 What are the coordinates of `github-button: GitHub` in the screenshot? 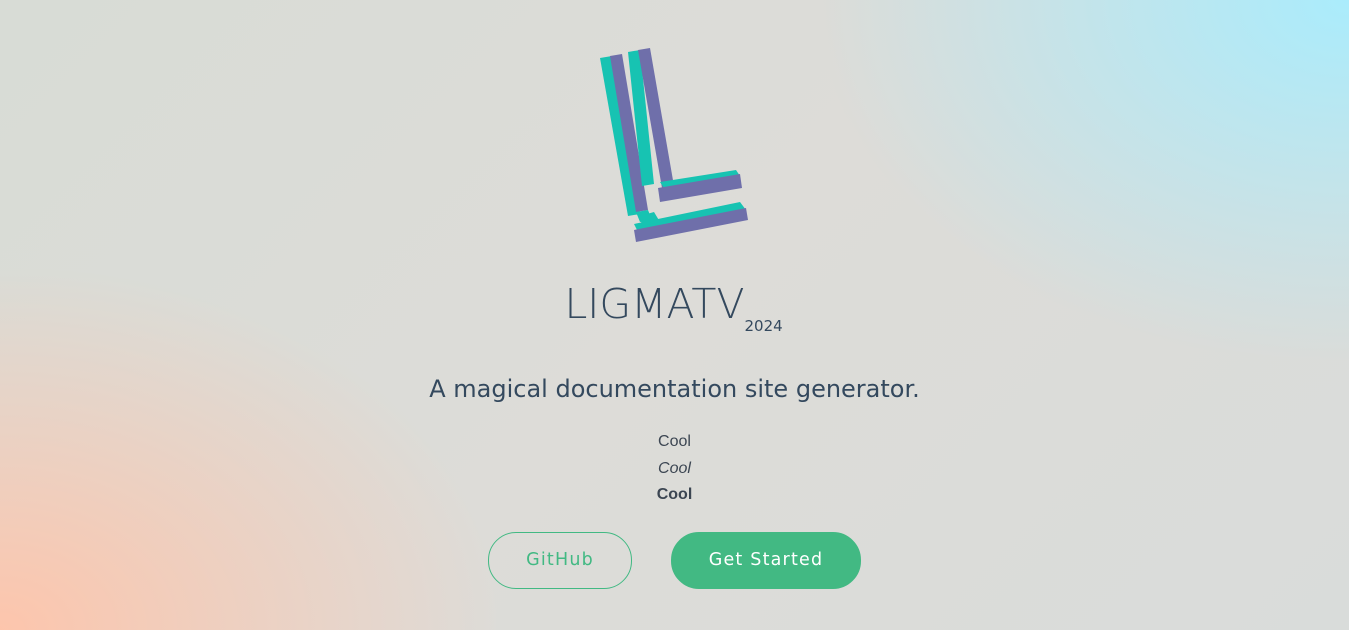 It's located at (560, 560).